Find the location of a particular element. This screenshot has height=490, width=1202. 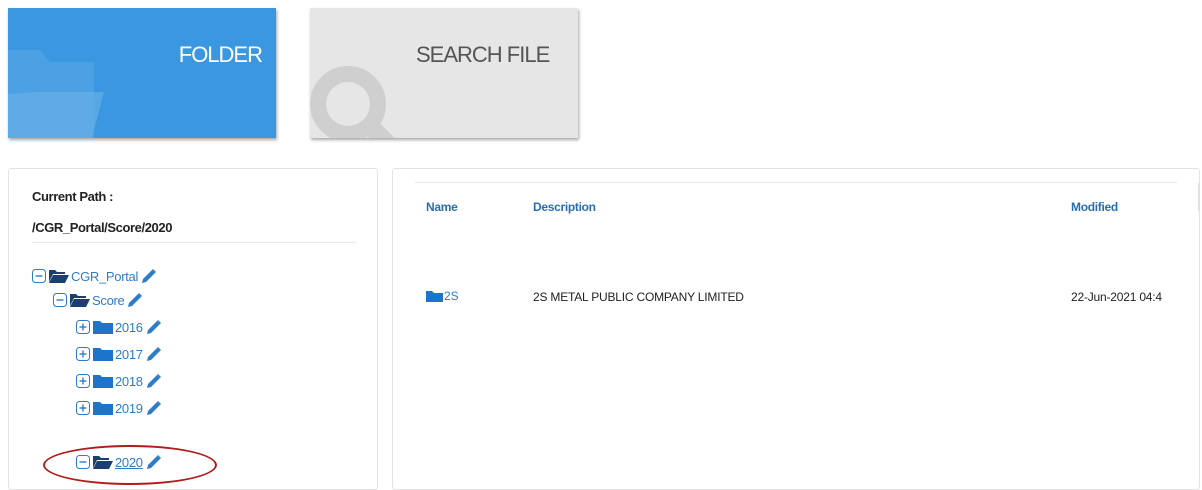

column-divider is located at coordinates (1198, 197).